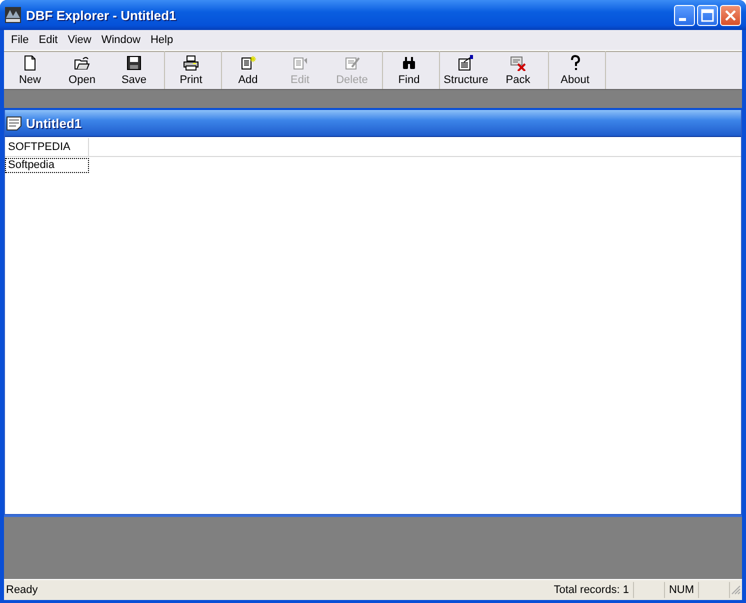 The height and width of the screenshot is (603, 746). Describe the element at coordinates (681, 590) in the screenshot. I see `num-lock-indicator: NUM` at that location.